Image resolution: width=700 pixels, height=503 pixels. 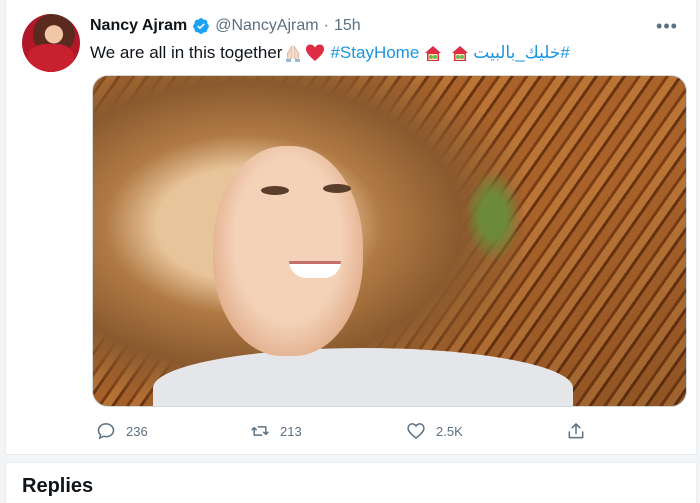 I want to click on tweet-header: Nancy Ajram @NancyAjram · 15h, so click(x=225, y=26).